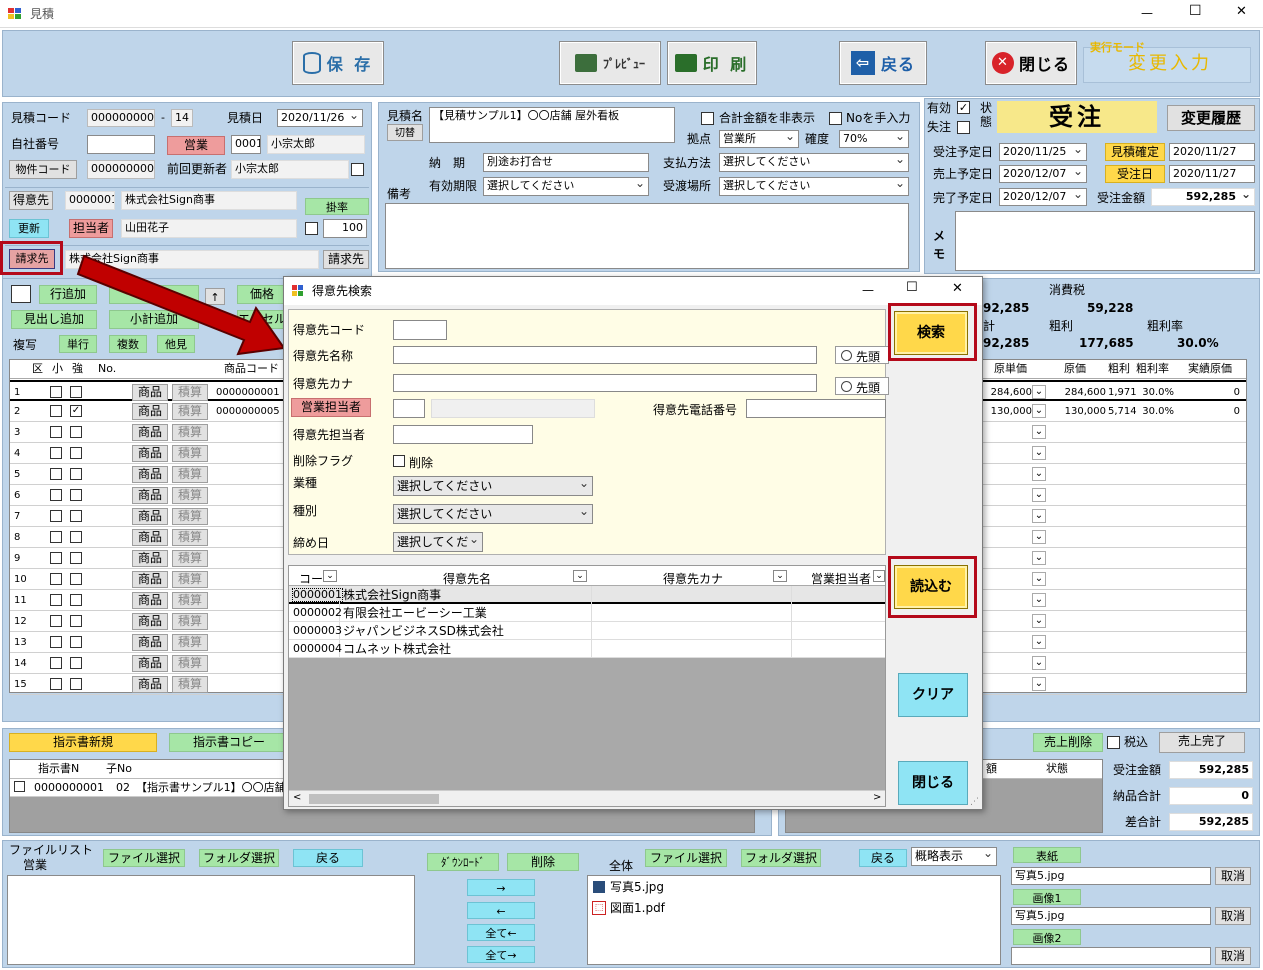 This screenshot has width=1263, height=970. I want to click on dlg-horizontal-scrollbar: < >, so click(587, 798).